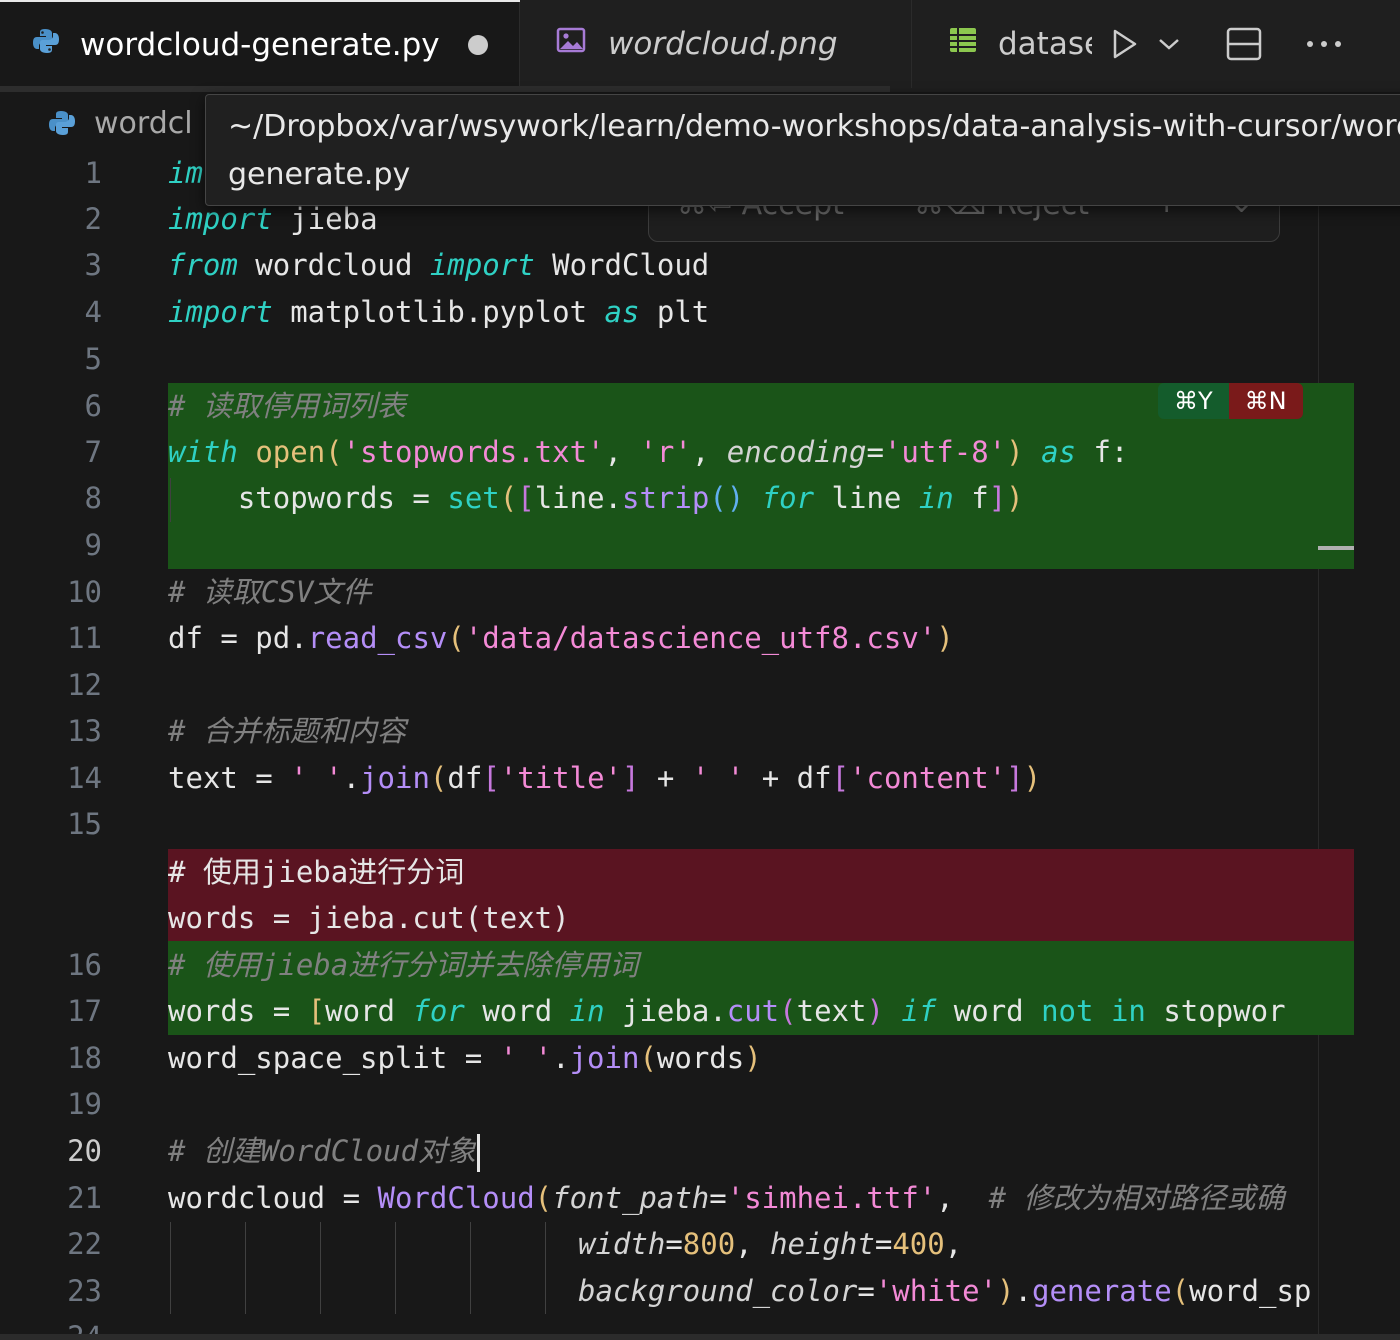 This screenshot has width=1400, height=1340. What do you see at coordinates (718, 778) in the screenshot?
I see `code-token: ' '` at bounding box center [718, 778].